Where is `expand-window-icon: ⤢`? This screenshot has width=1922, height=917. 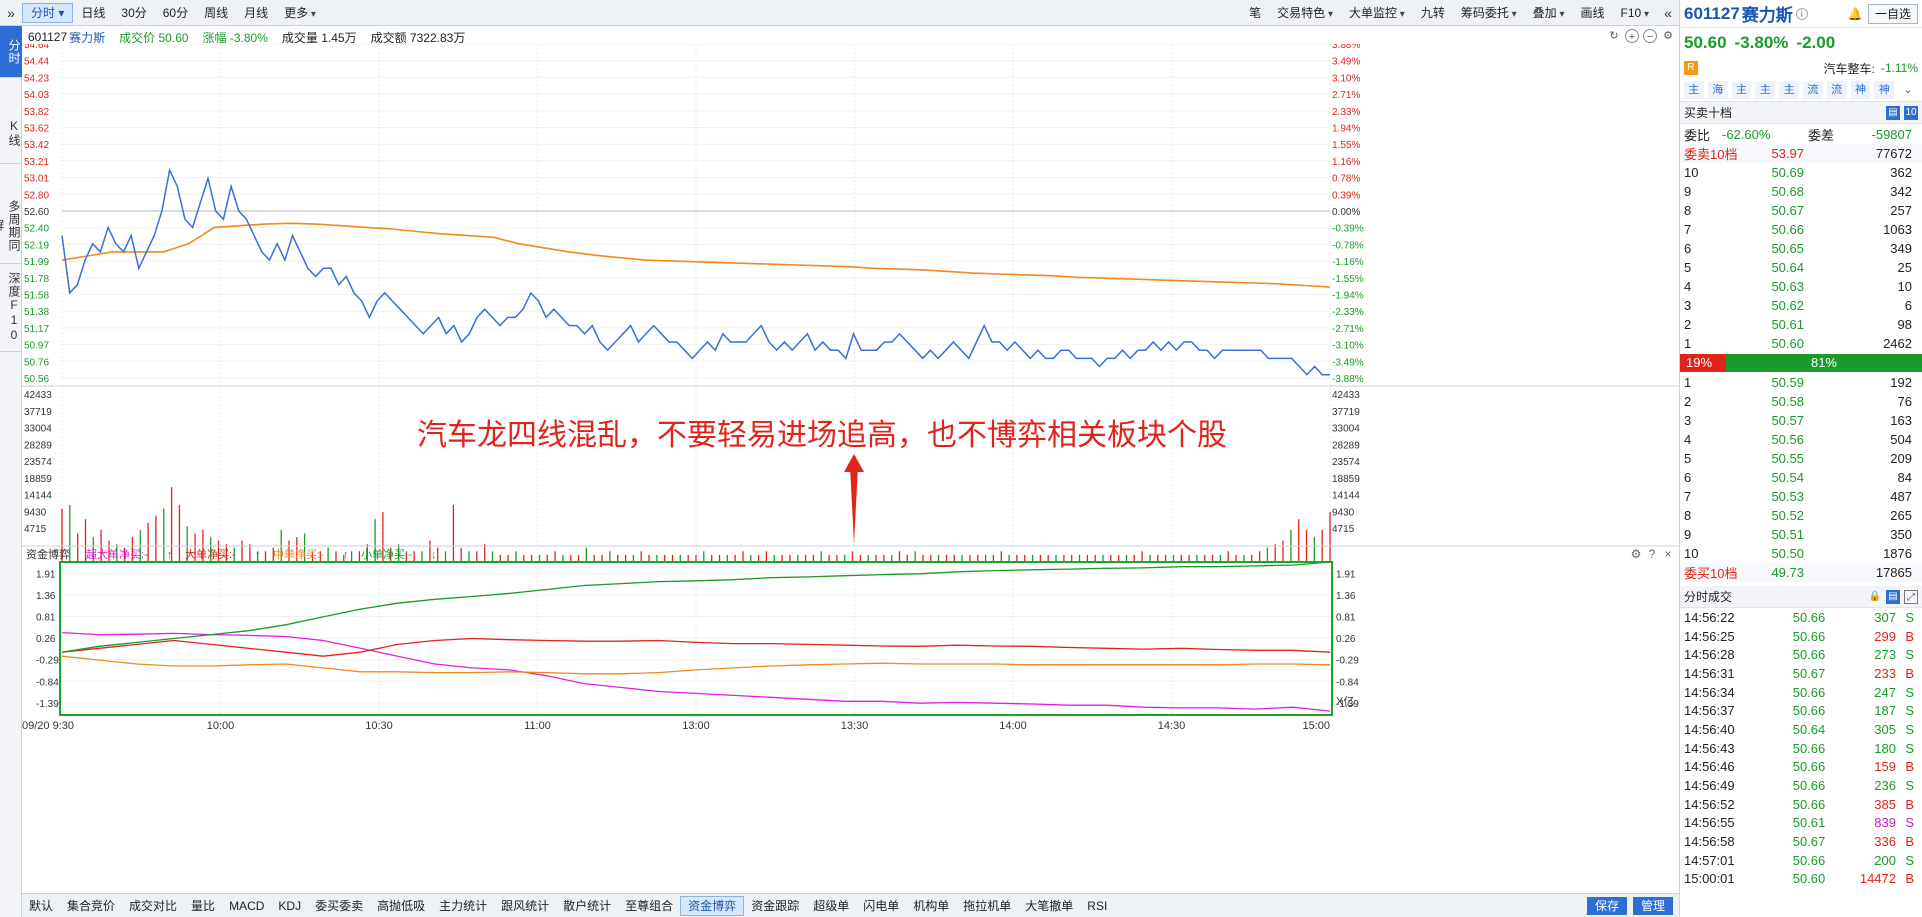
expand-window-icon: ⤢ is located at coordinates (1911, 596).